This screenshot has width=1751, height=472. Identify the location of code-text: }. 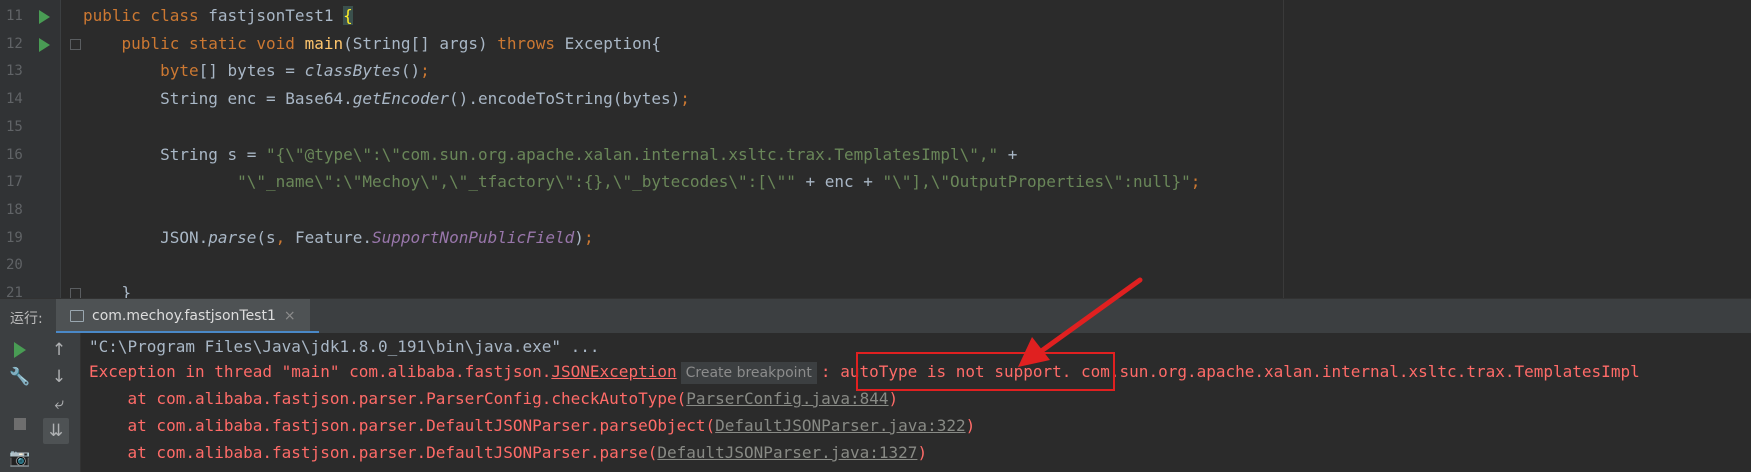
(107, 290).